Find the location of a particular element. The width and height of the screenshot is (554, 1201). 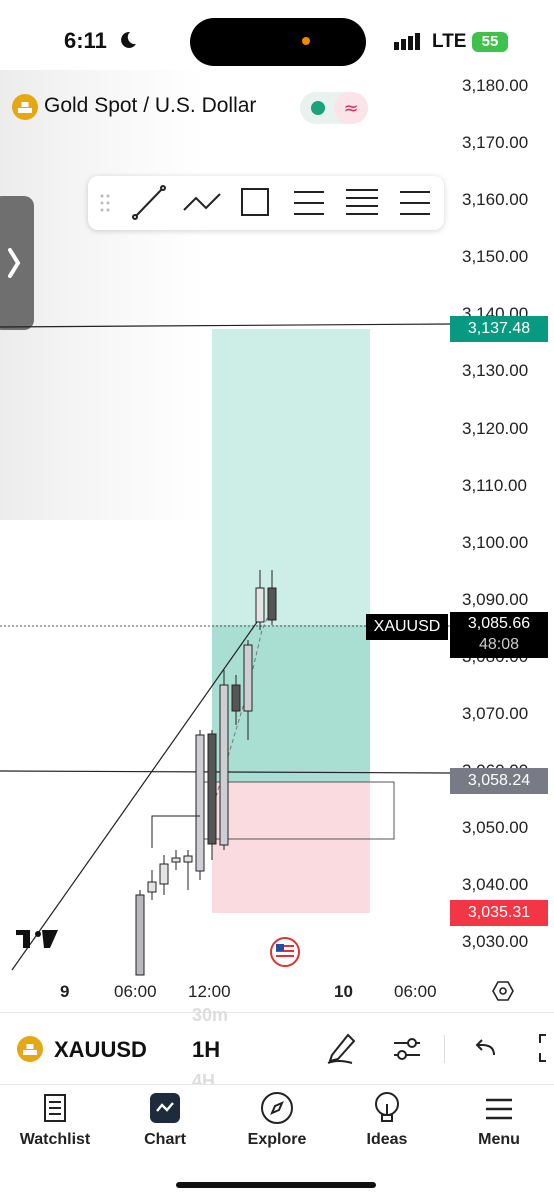

price-axis-label: 3,170.00 is located at coordinates (495, 142).